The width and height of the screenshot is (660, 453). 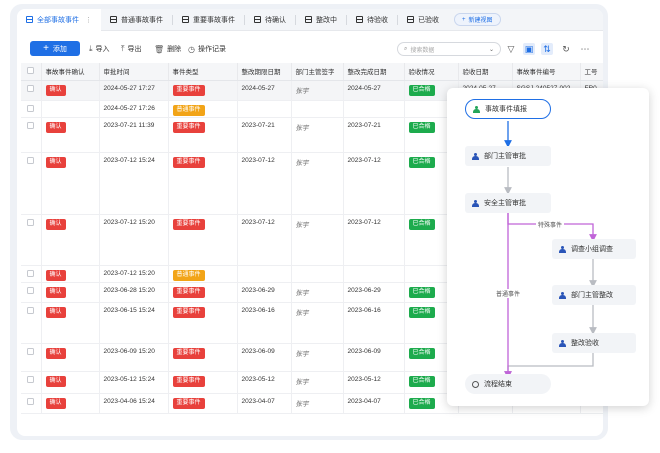 I want to click on tab-important-events: 重要事故事件, so click(x=208, y=20).